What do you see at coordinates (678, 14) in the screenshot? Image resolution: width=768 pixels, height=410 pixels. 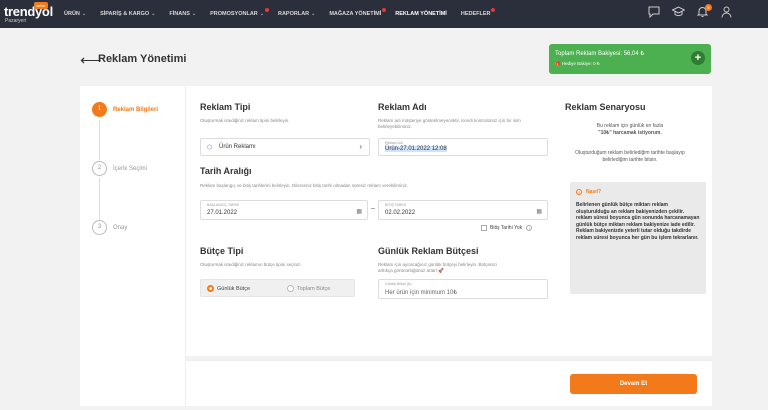 I see `graduation-cap-icon` at bounding box center [678, 14].